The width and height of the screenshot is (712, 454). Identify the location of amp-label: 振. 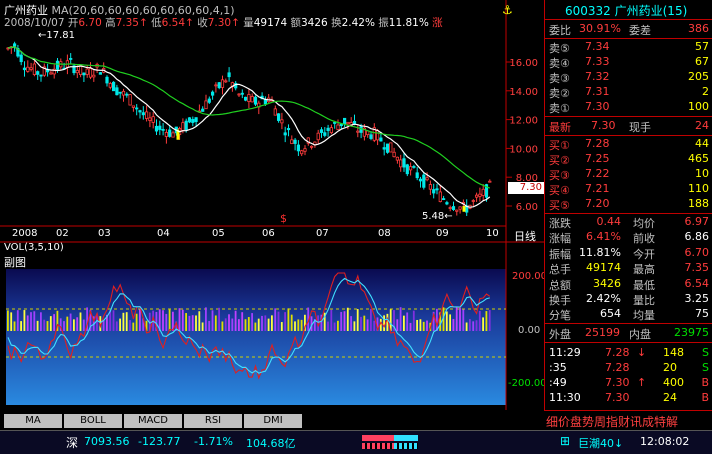
(383, 23).